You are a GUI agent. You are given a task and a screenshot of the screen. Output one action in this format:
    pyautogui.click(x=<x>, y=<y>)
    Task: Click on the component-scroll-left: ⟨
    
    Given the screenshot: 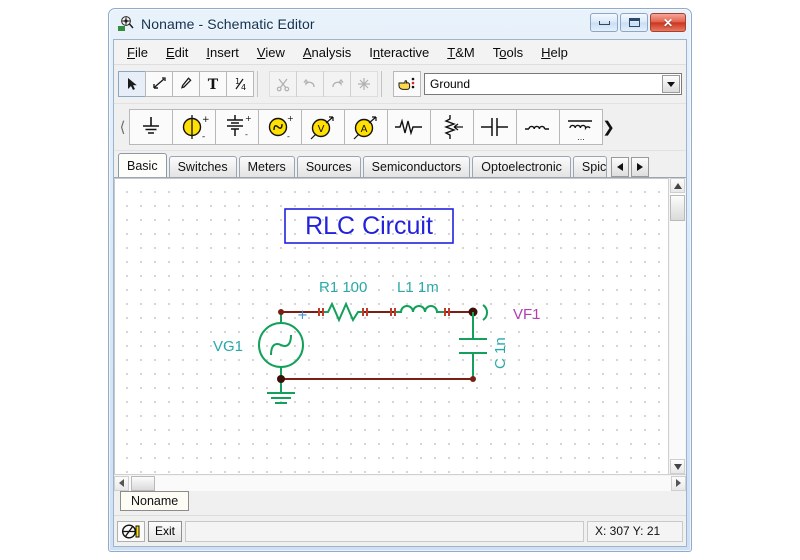 What is the action you would take?
    pyautogui.click(x=122, y=127)
    